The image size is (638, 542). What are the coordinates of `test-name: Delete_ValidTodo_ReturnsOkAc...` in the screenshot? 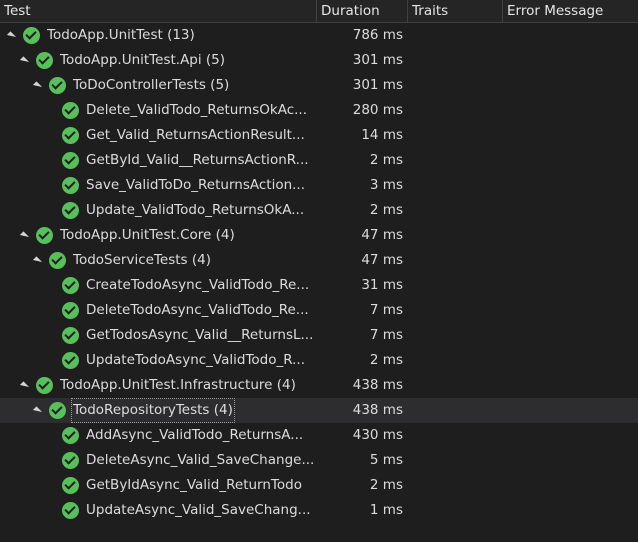 It's located at (196, 110).